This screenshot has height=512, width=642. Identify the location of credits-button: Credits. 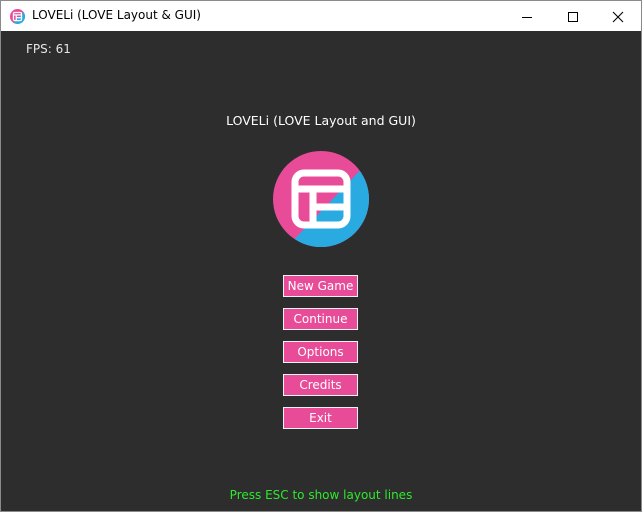
(320, 385).